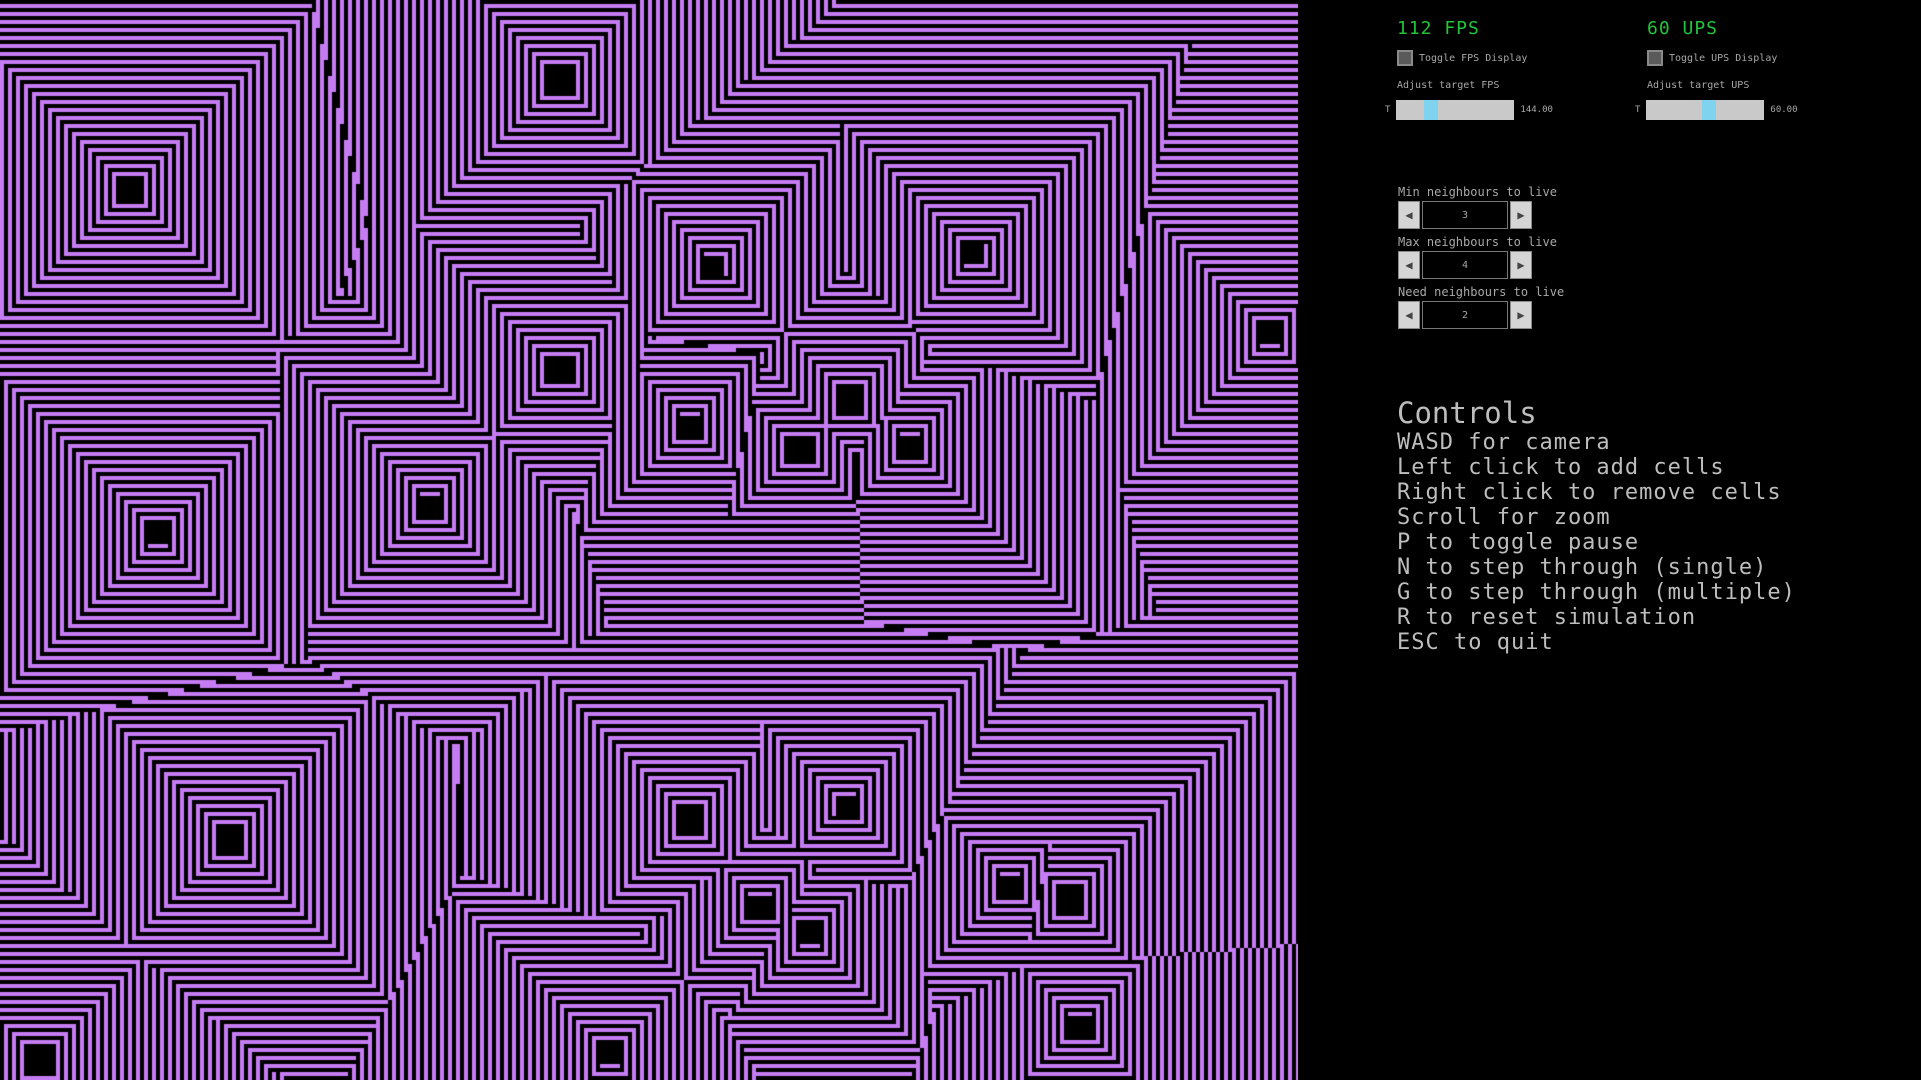 The image size is (1921, 1080). What do you see at coordinates (1518, 542) in the screenshot?
I see `controls-item: P to toggle pause` at bounding box center [1518, 542].